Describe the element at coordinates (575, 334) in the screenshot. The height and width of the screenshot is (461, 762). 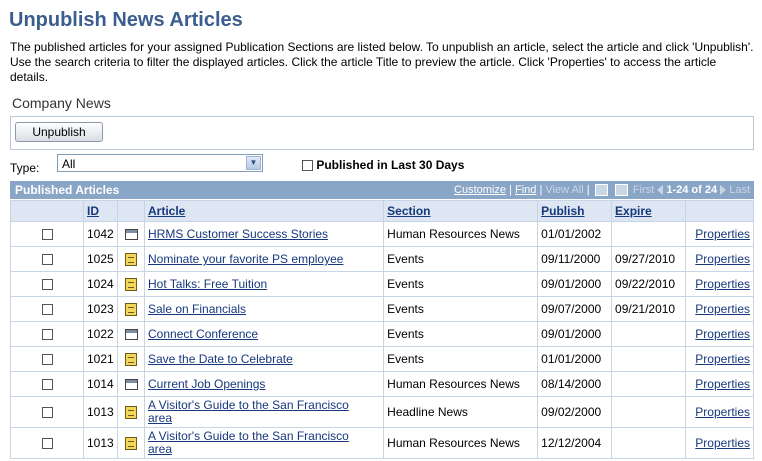
I see `publish-date: 09/01/2000` at that location.